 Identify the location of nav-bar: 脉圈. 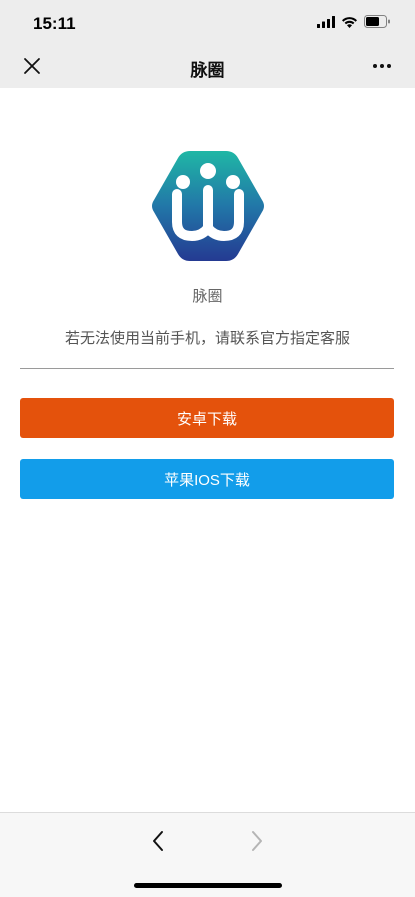
(207, 66).